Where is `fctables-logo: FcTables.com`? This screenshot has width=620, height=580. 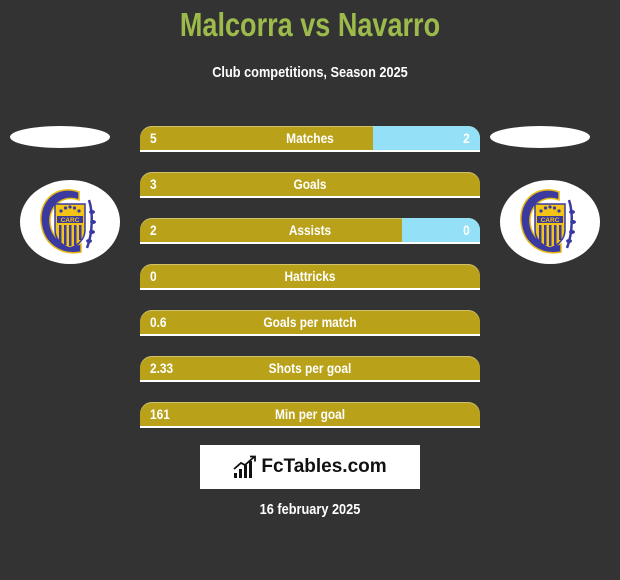 fctables-logo: FcTables.com is located at coordinates (310, 467).